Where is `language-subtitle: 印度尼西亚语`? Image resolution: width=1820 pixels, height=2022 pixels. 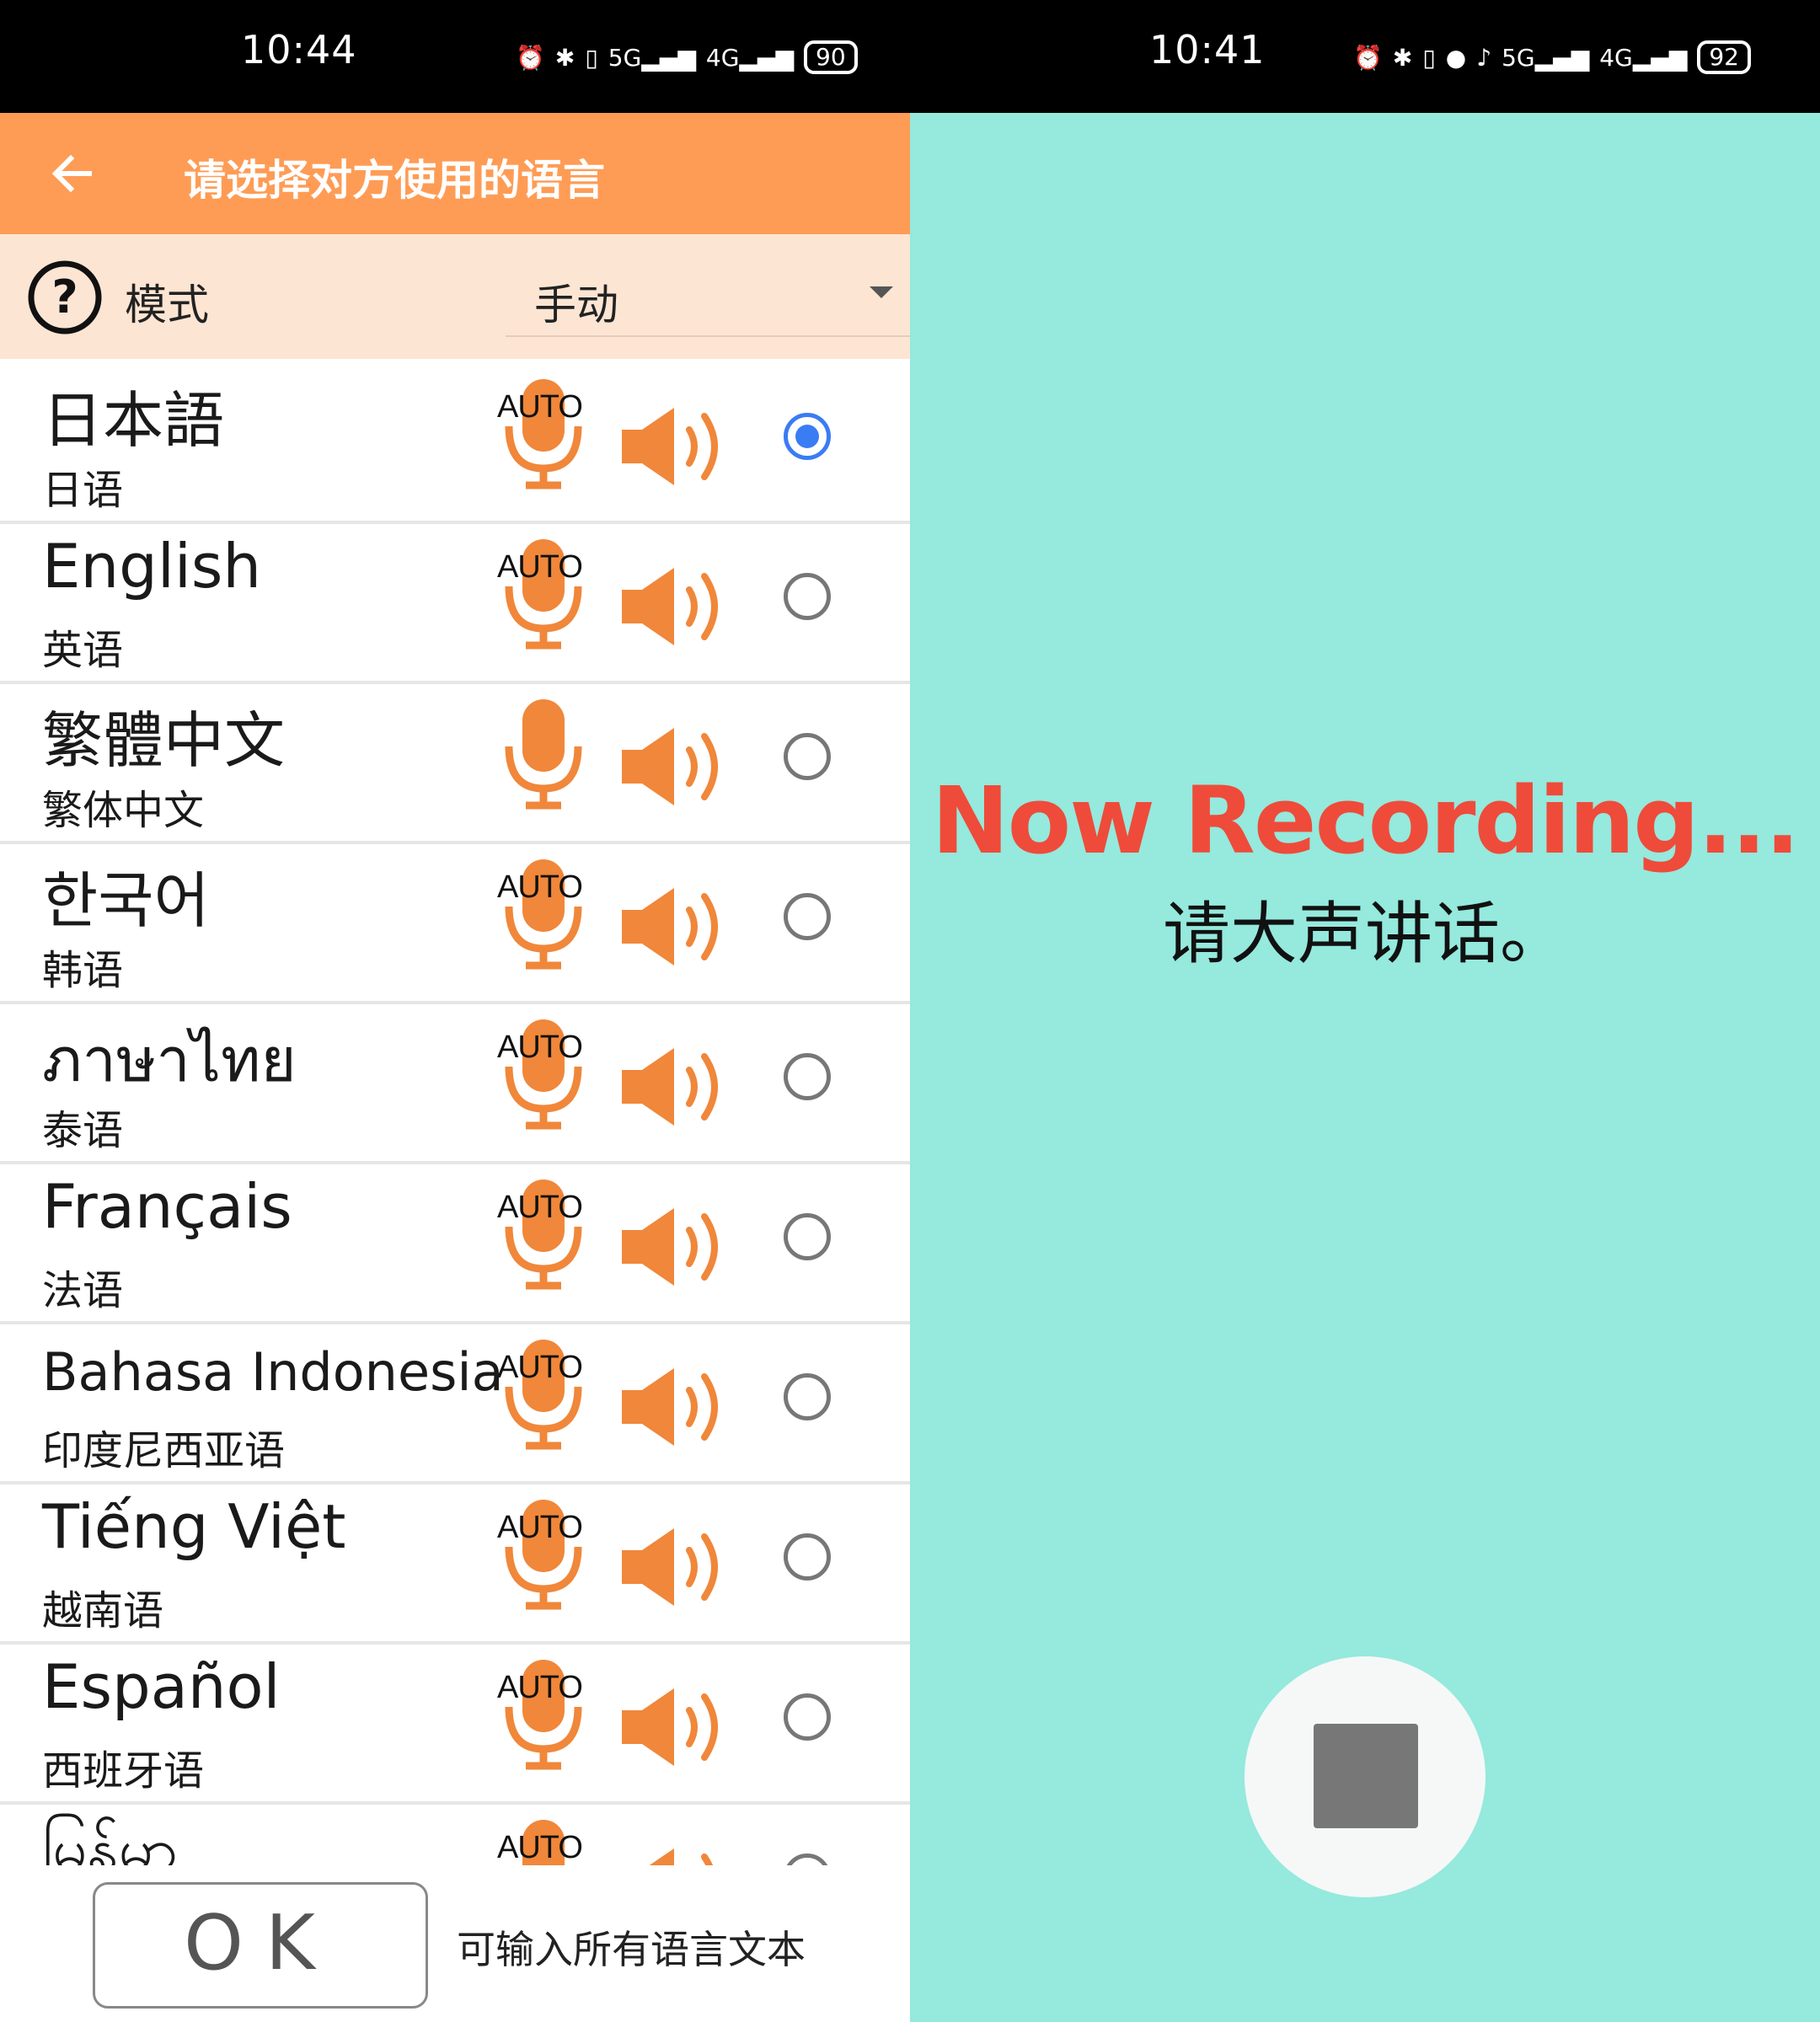 language-subtitle: 印度尼西亚语 is located at coordinates (164, 1450).